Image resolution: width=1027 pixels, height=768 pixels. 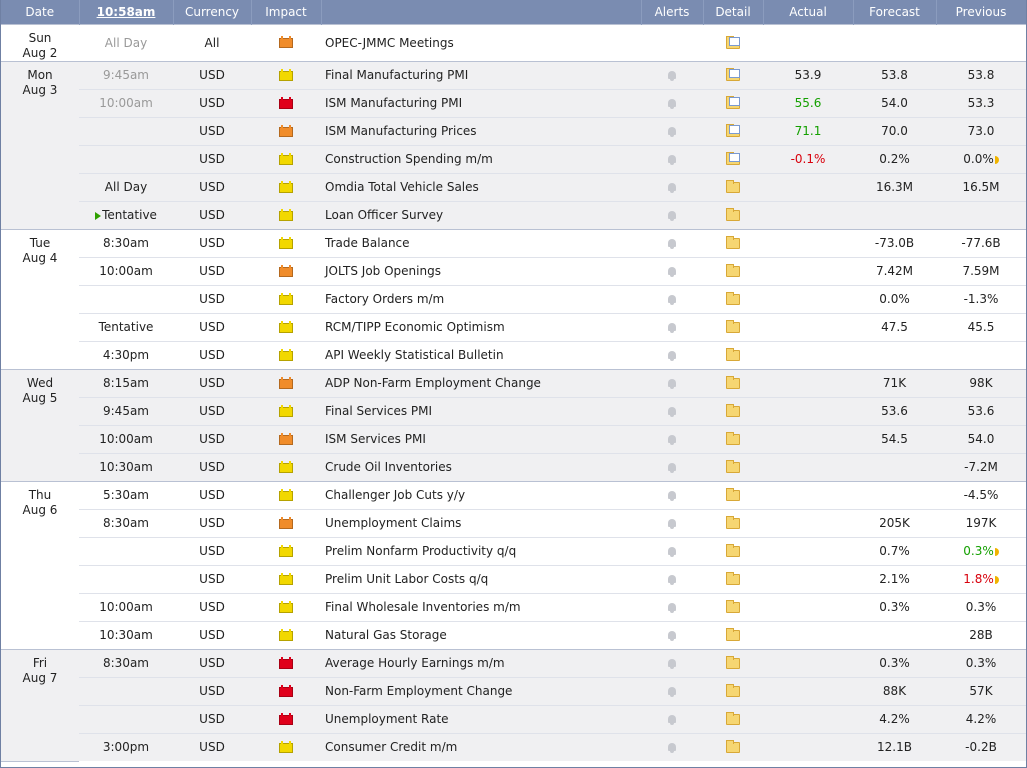 What do you see at coordinates (513, 42) in the screenshot?
I see `event-row: Sun Aug 2 All Day All OPEC-JMMC Meetings` at bounding box center [513, 42].